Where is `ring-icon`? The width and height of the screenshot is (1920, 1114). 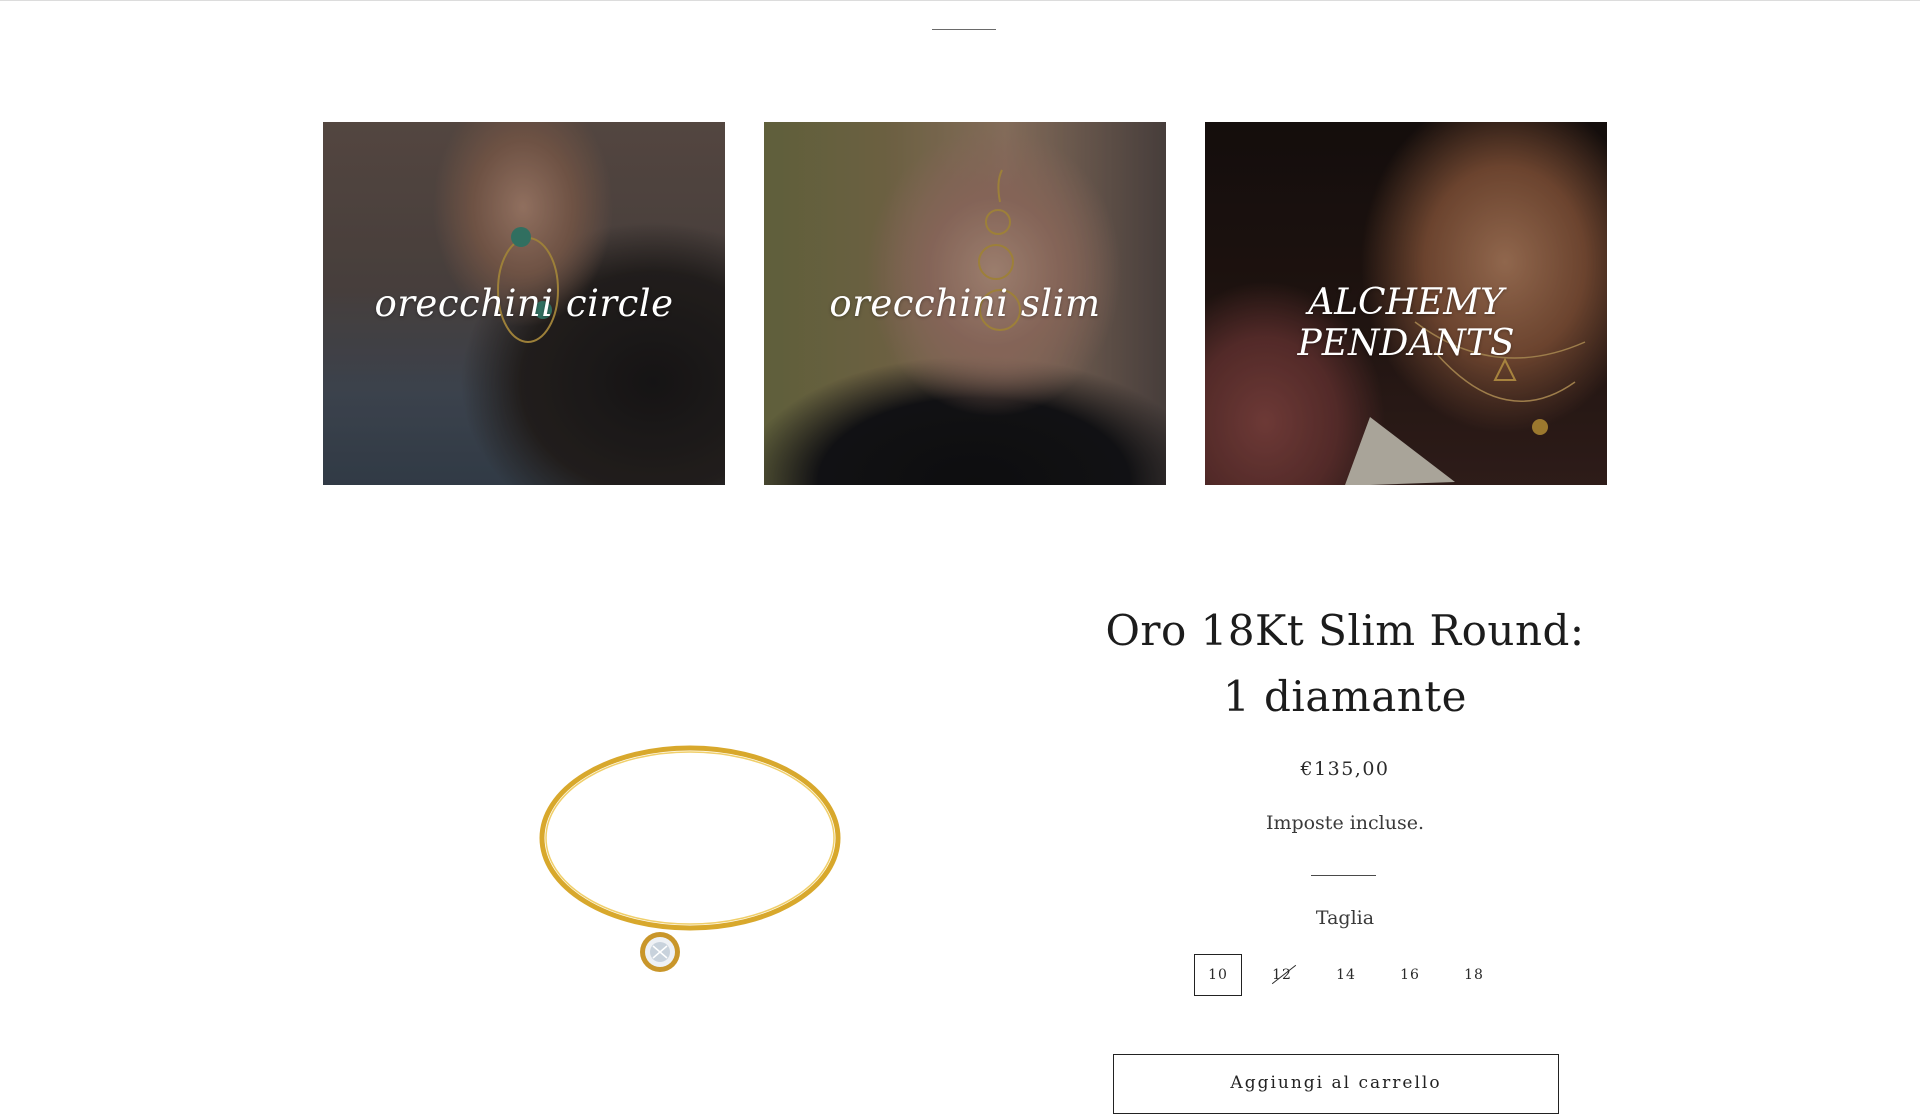 ring-icon is located at coordinates (690, 858).